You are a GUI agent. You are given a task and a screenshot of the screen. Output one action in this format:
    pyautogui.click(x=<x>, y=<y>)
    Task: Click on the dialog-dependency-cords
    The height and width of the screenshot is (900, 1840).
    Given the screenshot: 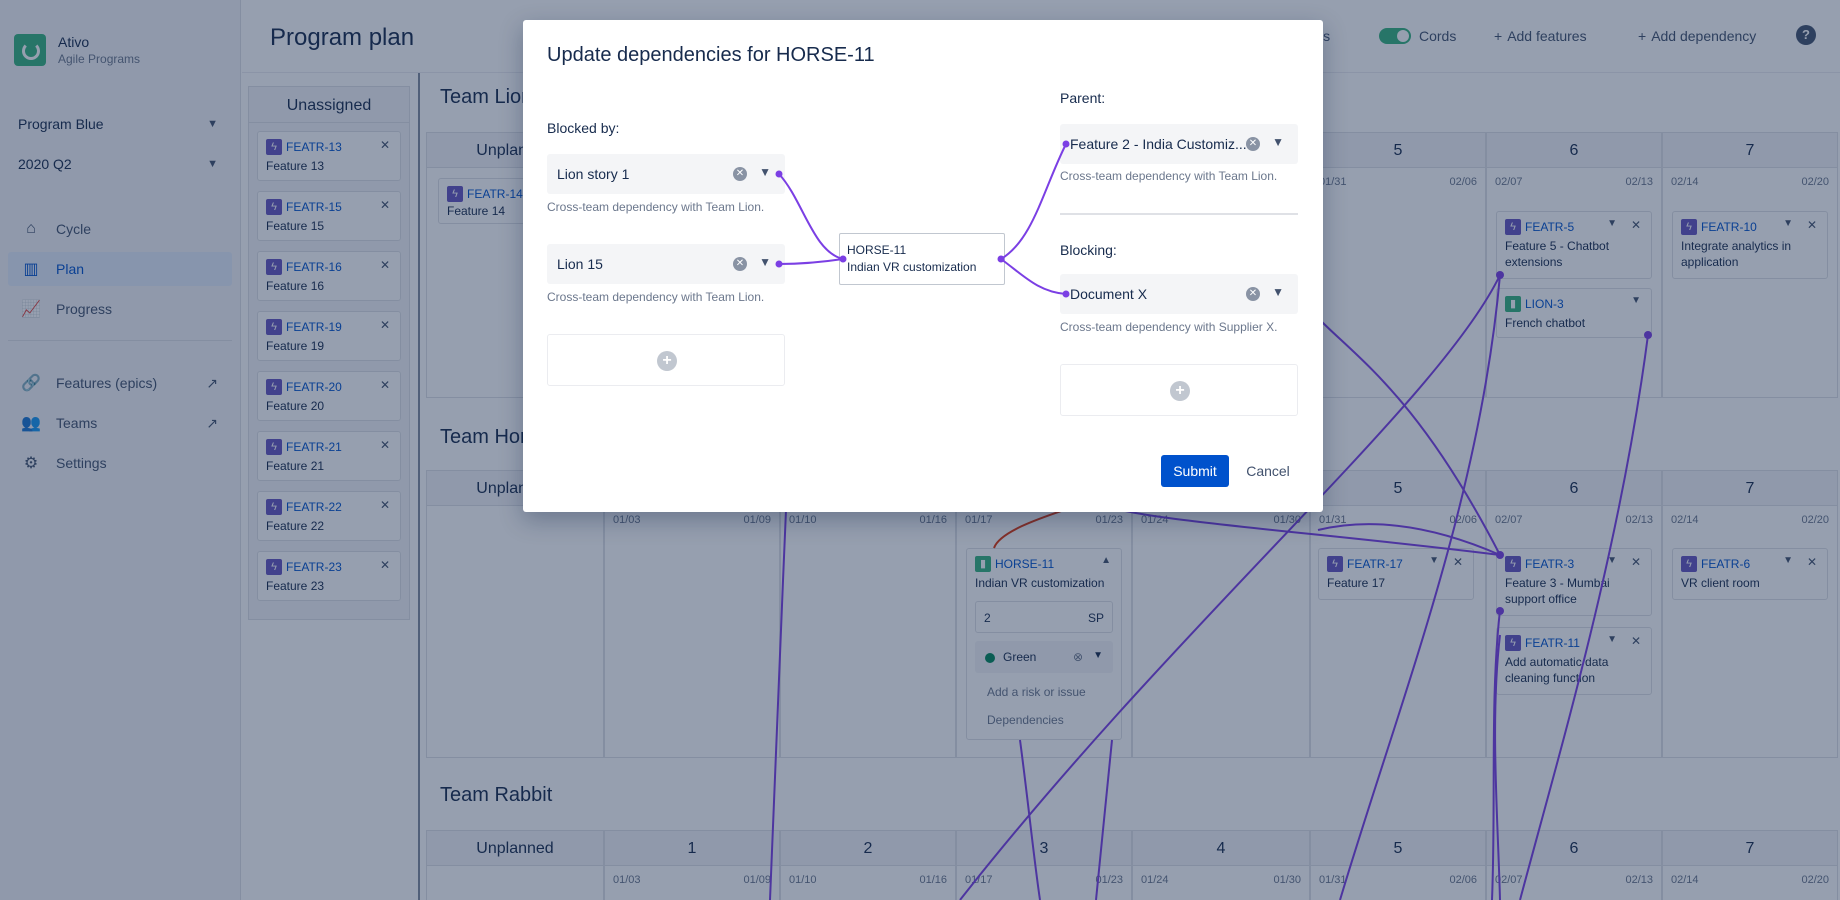 What is the action you would take?
    pyautogui.click(x=922, y=219)
    